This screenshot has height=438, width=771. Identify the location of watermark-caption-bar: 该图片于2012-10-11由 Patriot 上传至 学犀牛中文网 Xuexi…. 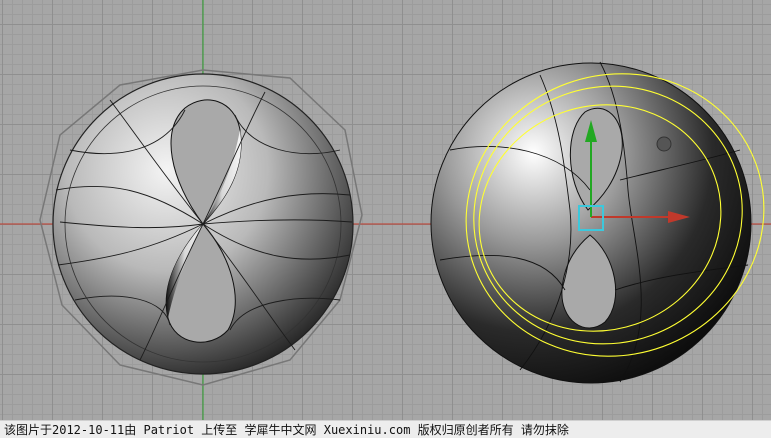
(385, 429).